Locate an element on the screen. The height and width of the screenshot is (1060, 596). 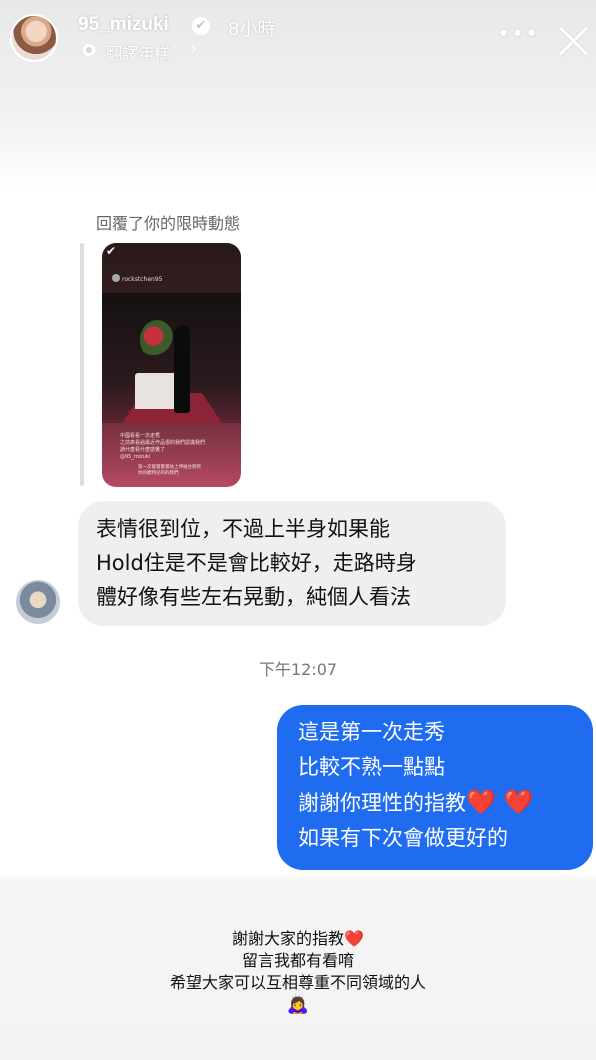
caption-line: 留言我都有看唷 is located at coordinates (297, 960).